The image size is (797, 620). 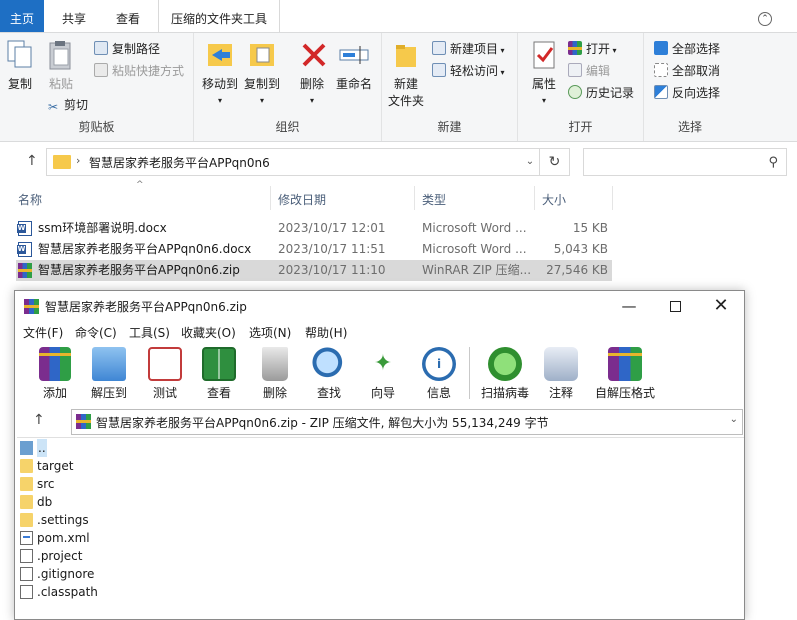 I want to click on add-archive-icon, so click(x=55, y=364).